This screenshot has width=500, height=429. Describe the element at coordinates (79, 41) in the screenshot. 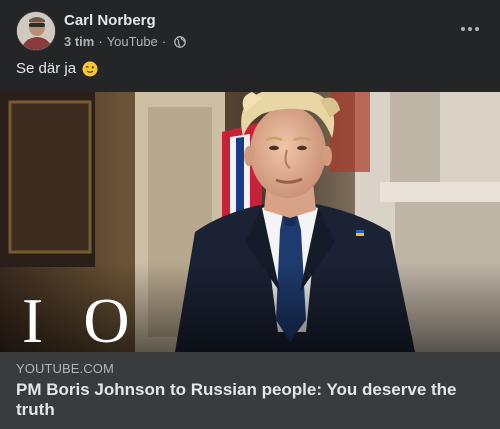

I see `post-timestamp: 3 tim` at that location.